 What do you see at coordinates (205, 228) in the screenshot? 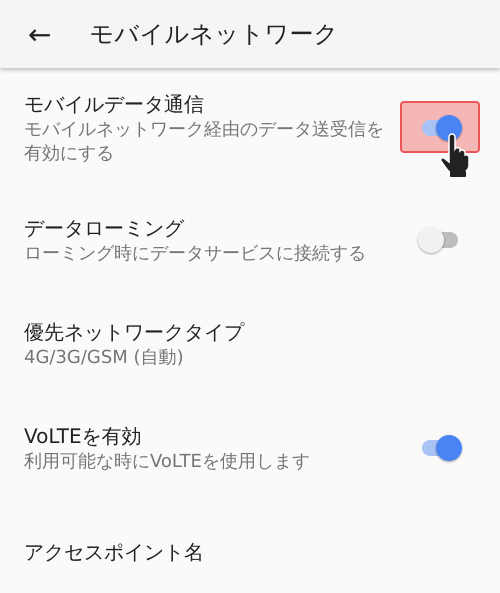
I see `setting-title: データローミング` at bounding box center [205, 228].